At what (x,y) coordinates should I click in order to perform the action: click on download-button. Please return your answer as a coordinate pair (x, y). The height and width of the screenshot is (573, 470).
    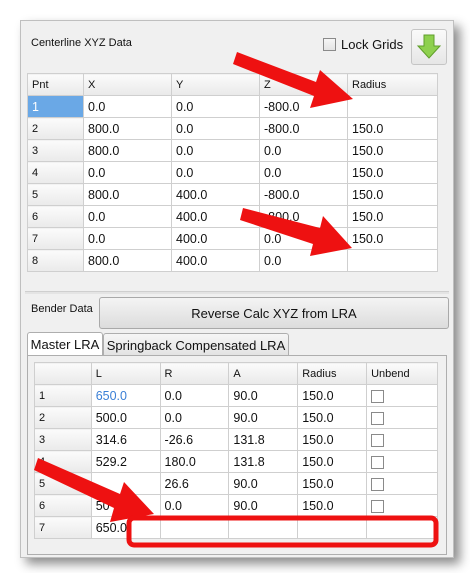
    Looking at the image, I should click on (429, 47).